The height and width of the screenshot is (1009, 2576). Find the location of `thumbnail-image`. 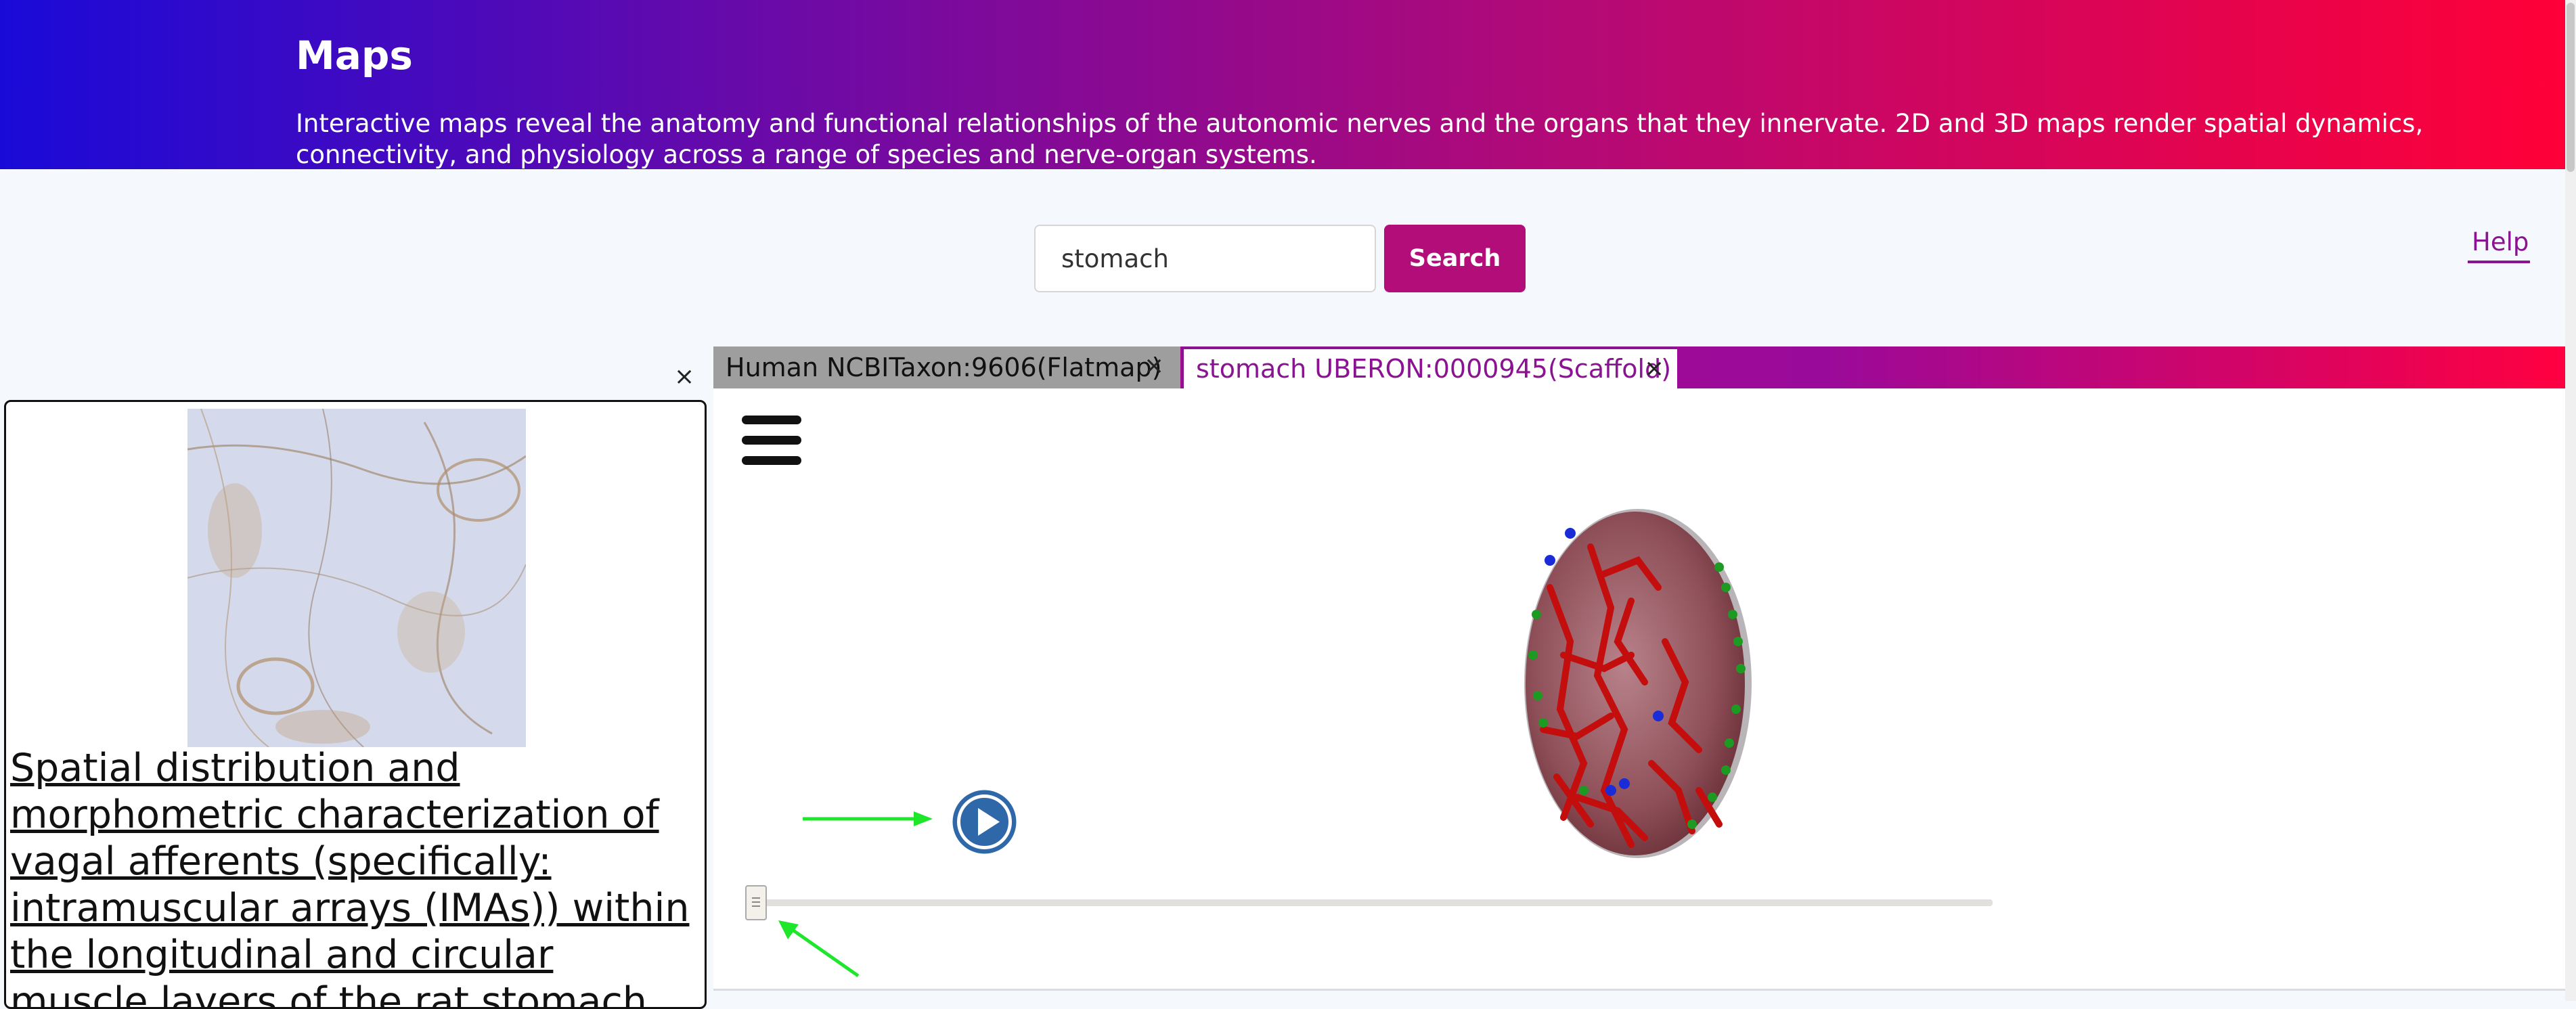

thumbnail-image is located at coordinates (357, 578).